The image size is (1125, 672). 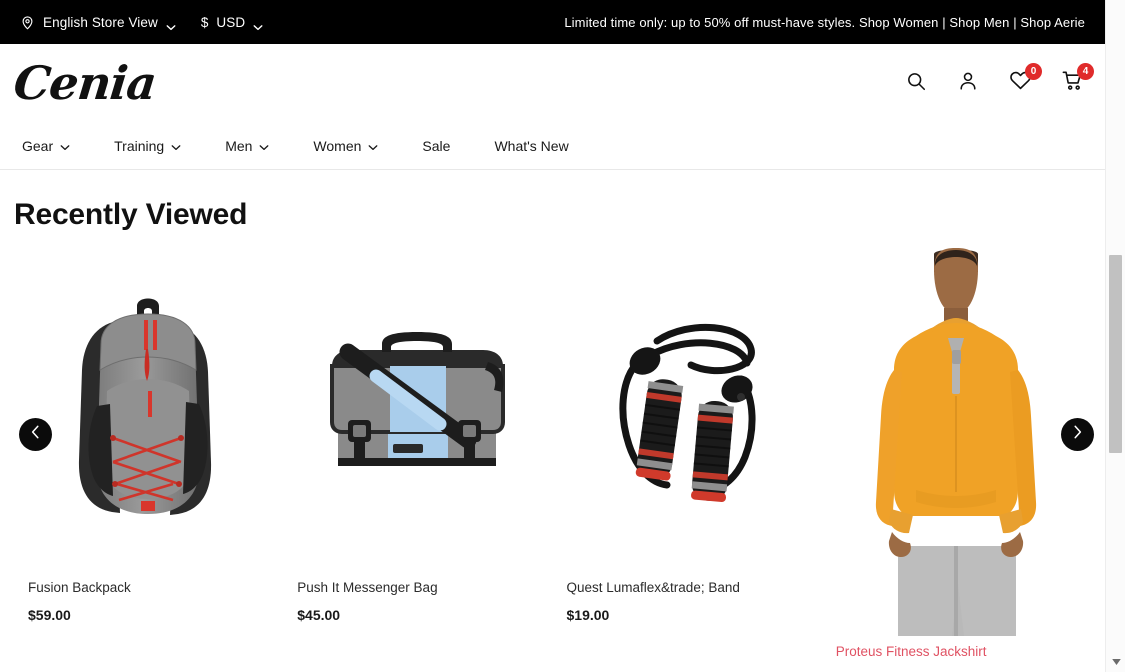 I want to click on triangle-down-icon, so click(x=1116, y=661).